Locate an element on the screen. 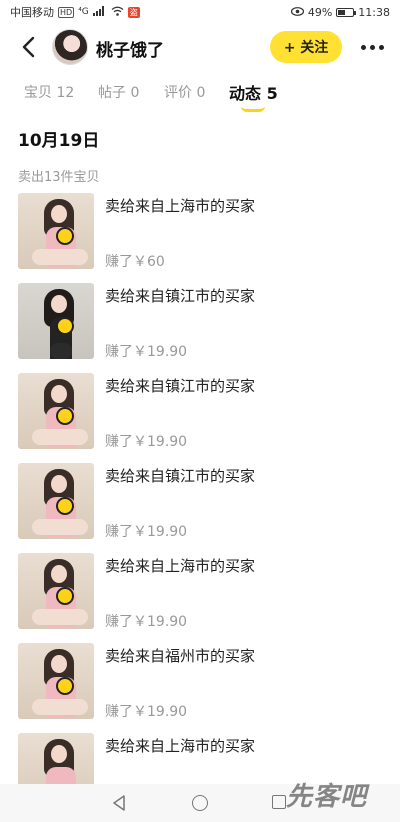 This screenshot has width=400, height=822. chevron-left-icon is located at coordinates (28, 47).